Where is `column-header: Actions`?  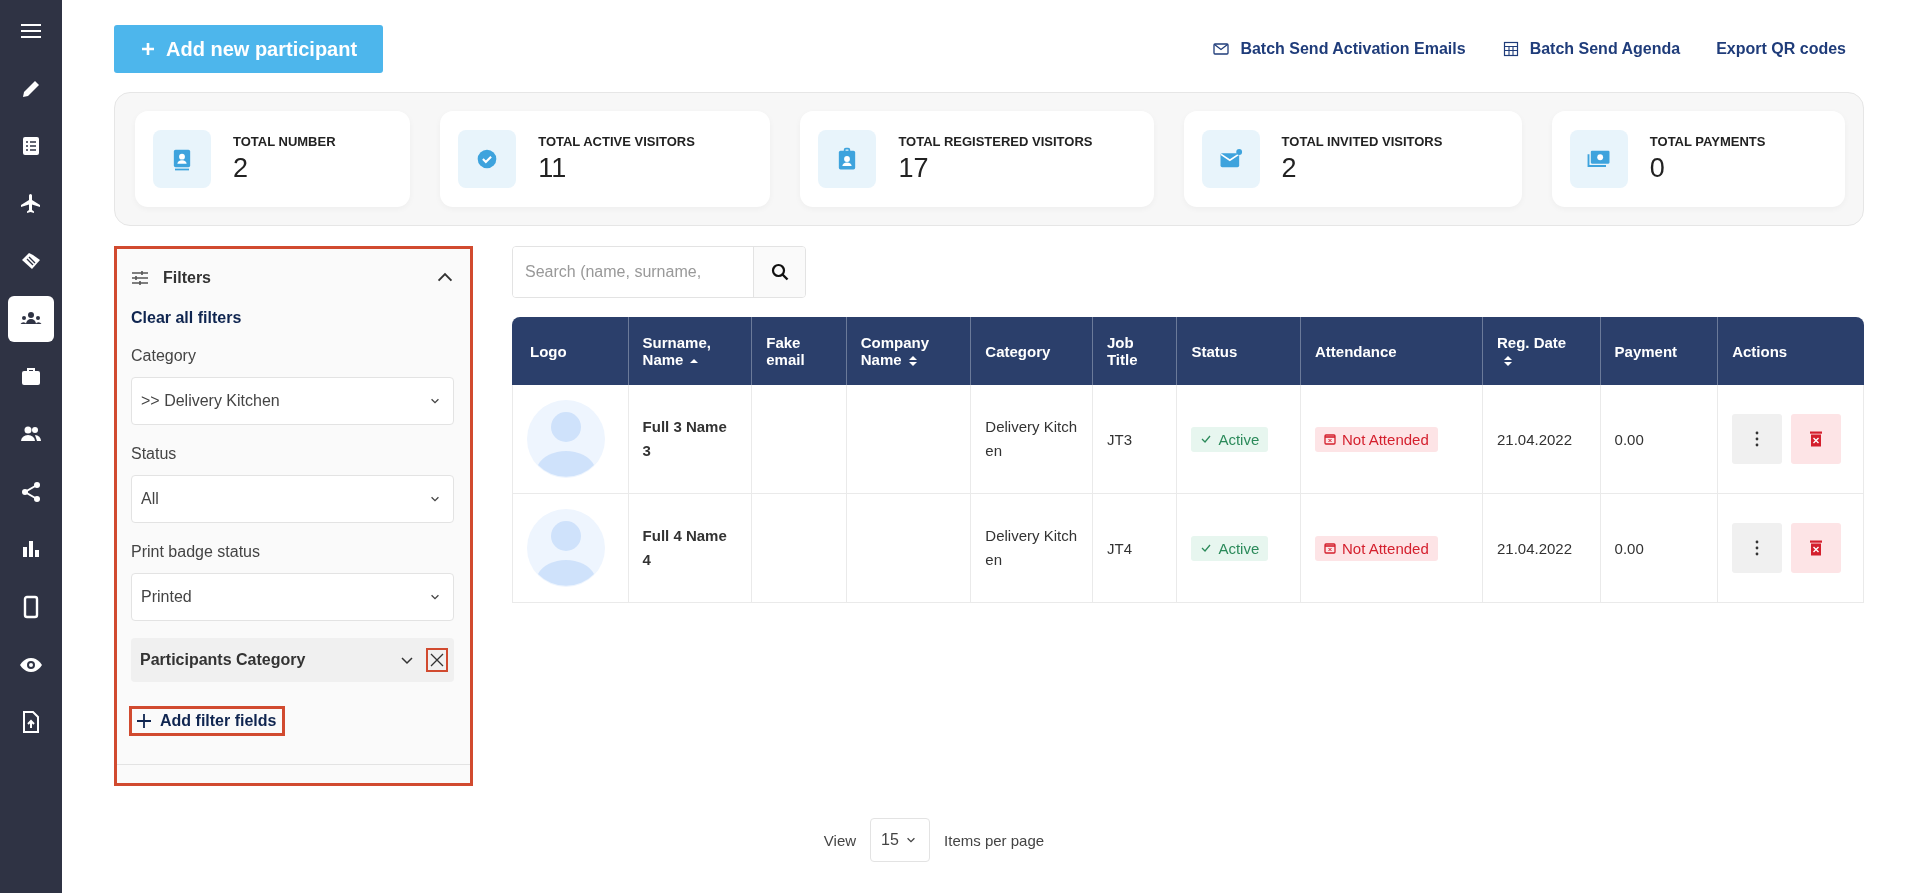
column-header: Actions is located at coordinates (1790, 351).